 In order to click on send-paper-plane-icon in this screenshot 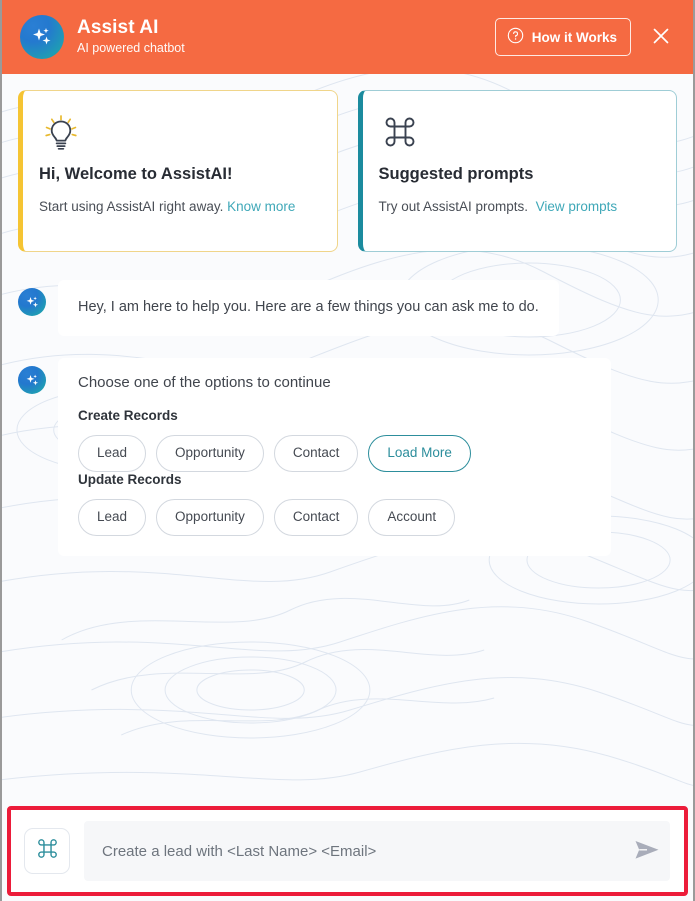, I will do `click(647, 851)`.